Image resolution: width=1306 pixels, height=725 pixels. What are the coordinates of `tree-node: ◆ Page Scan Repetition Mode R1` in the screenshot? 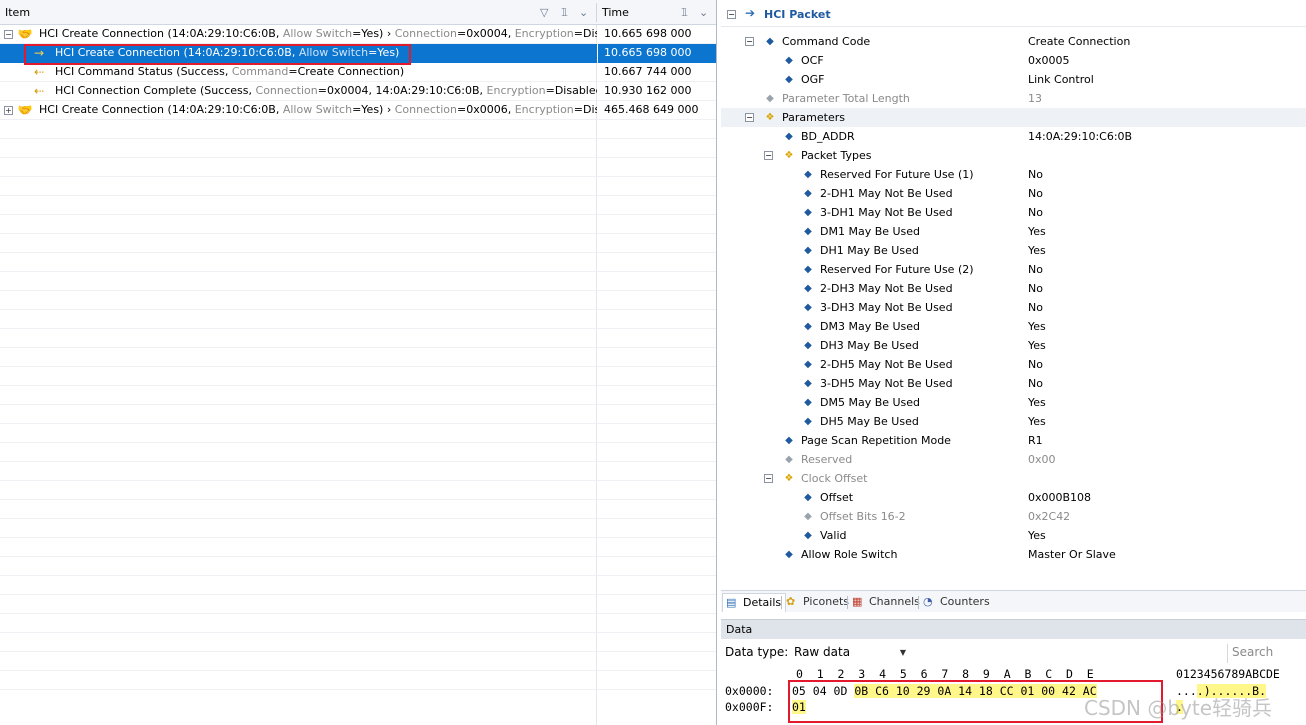 It's located at (1013, 440).